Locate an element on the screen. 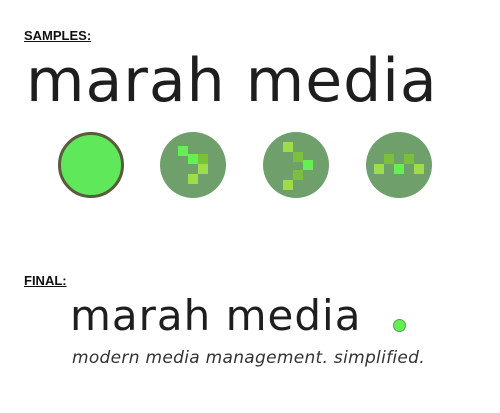 This screenshot has width=500, height=413. green-dot-icon is located at coordinates (399, 325).